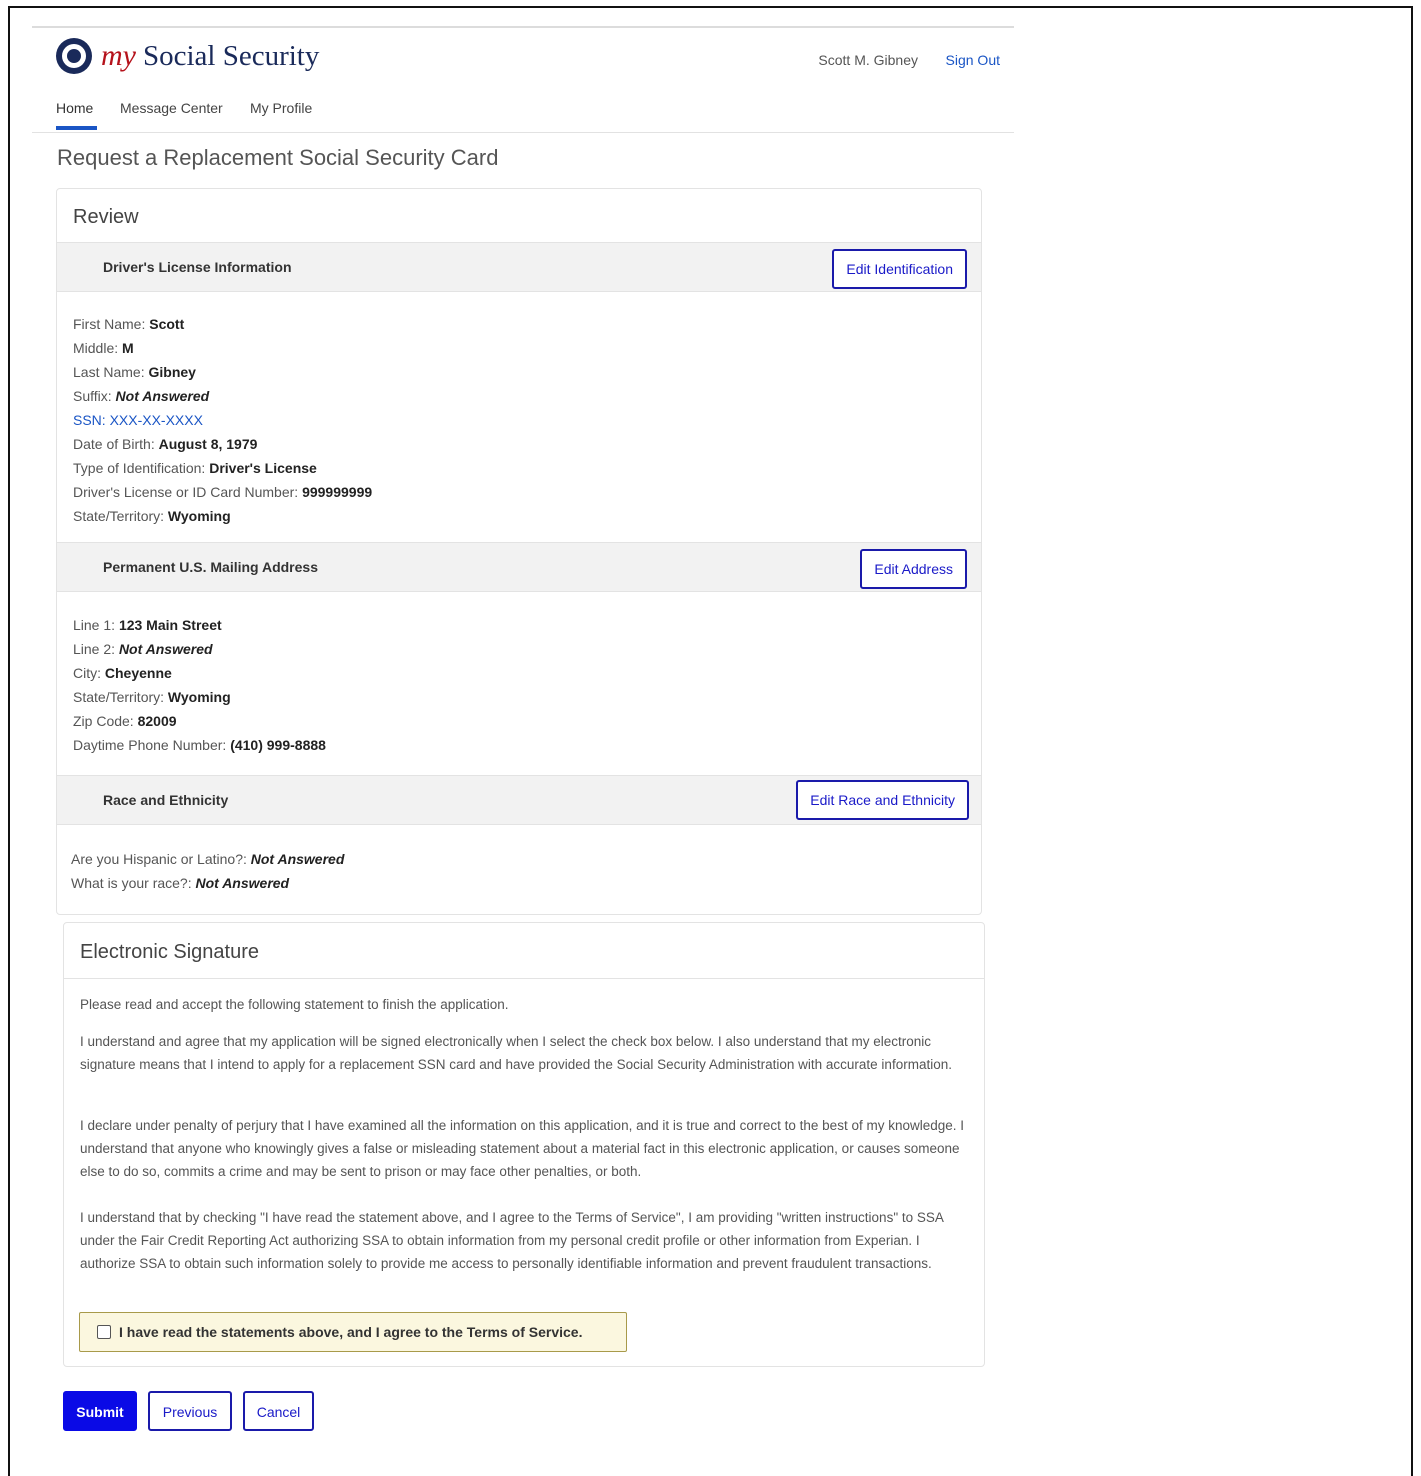  Describe the element at coordinates (199, 721) in the screenshot. I see `field-row: Zip Code: 82009` at that location.